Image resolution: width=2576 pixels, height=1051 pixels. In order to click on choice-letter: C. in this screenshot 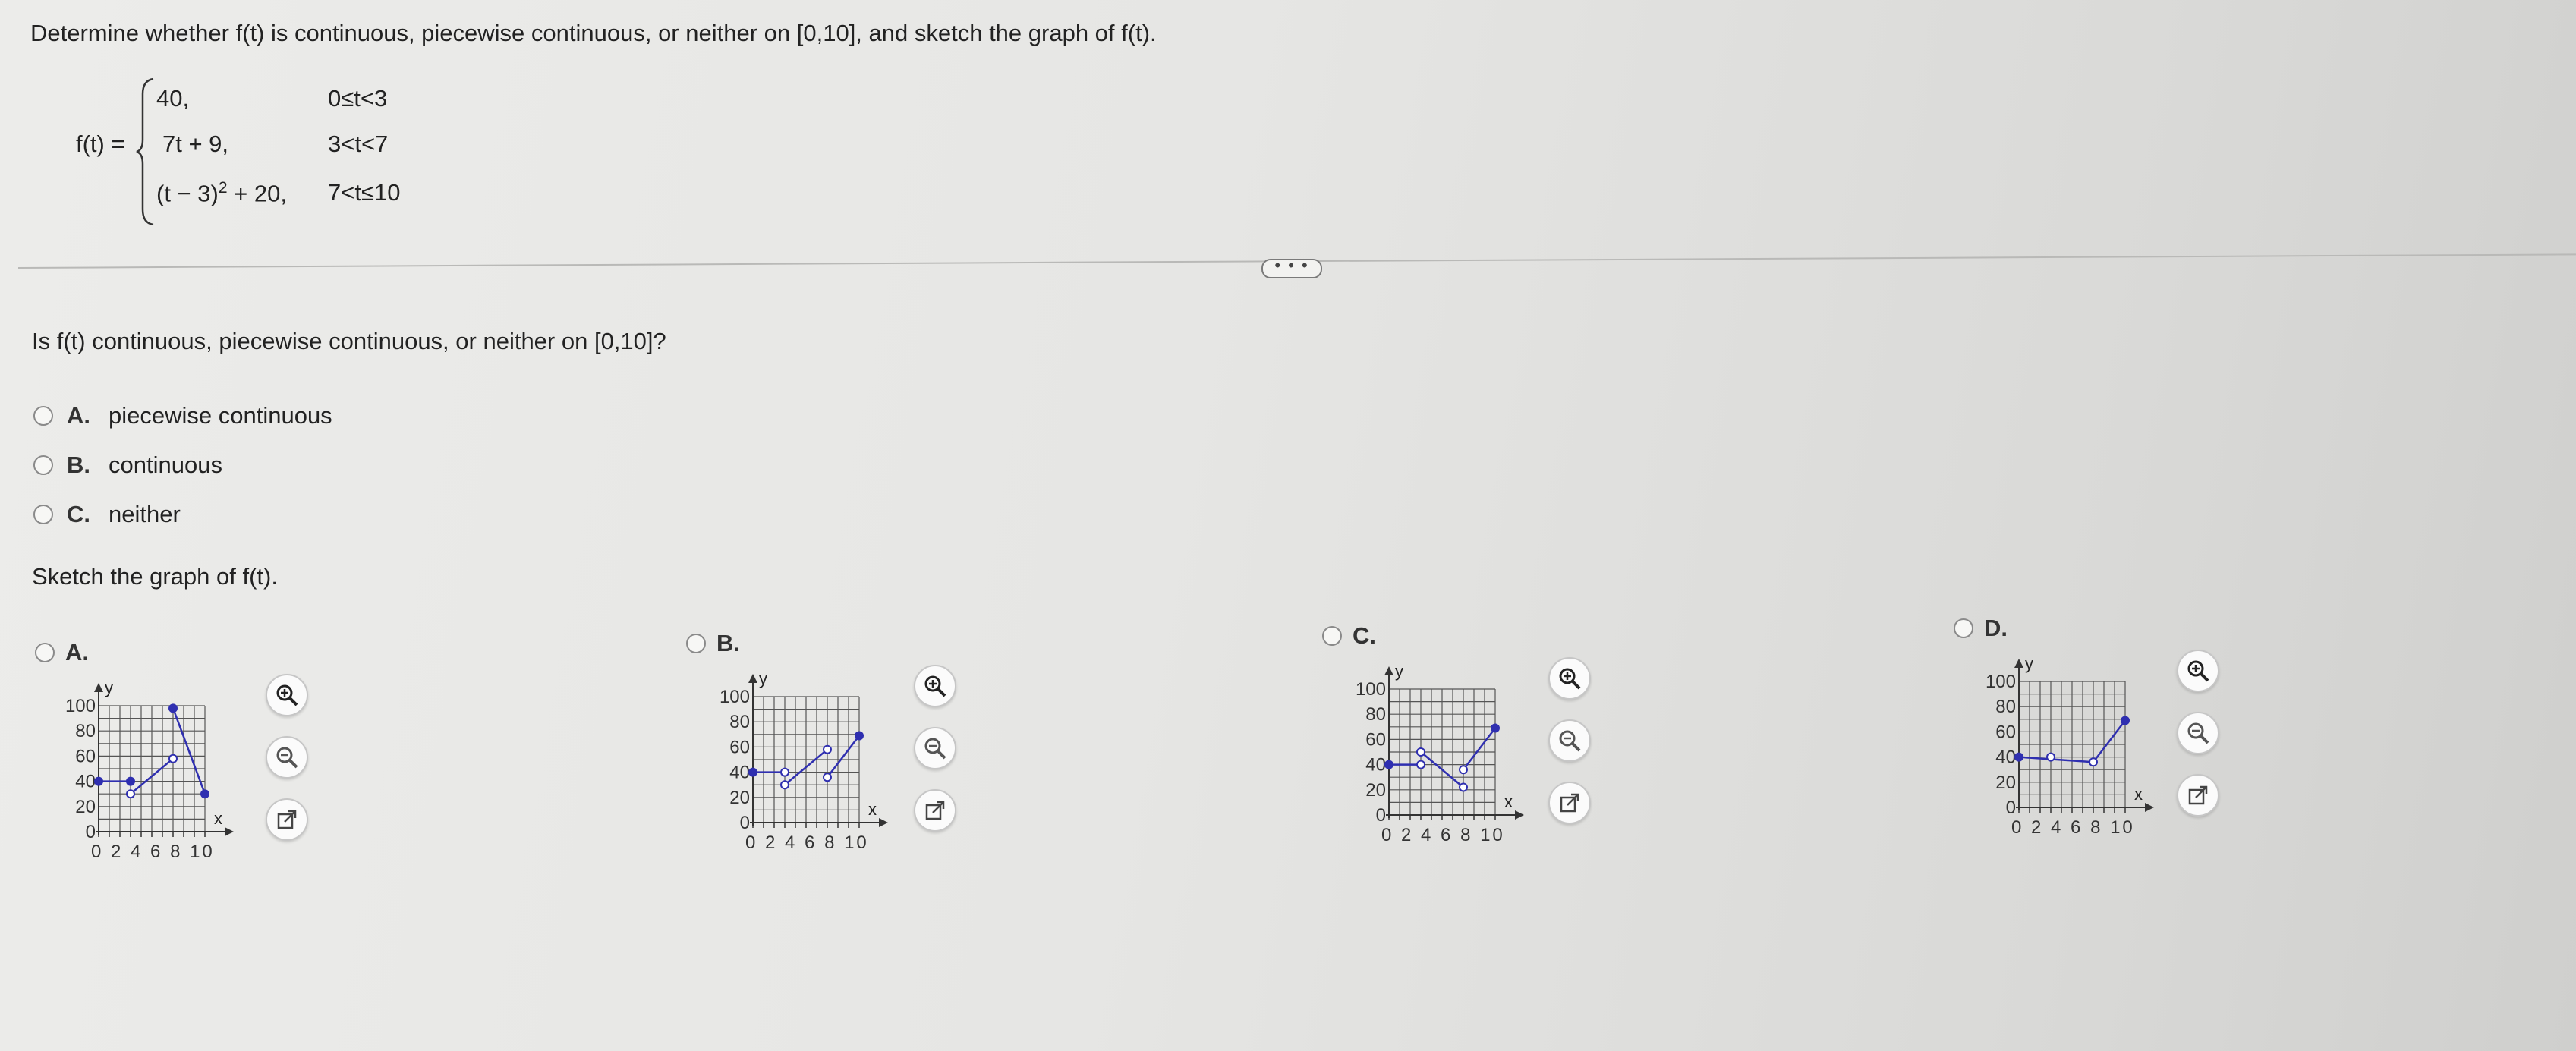, I will do `click(78, 514)`.